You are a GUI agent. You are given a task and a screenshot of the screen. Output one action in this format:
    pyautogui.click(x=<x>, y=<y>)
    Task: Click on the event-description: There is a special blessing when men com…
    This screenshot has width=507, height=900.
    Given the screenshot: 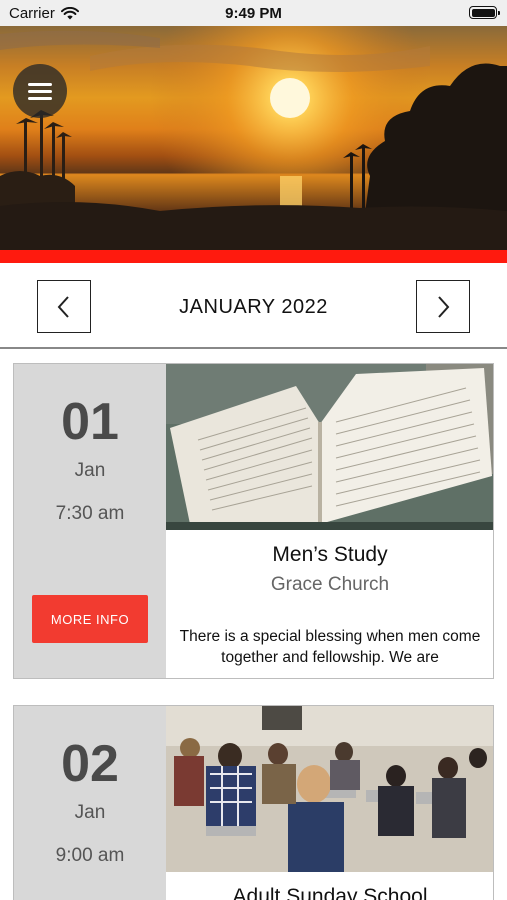 What is the action you would take?
    pyautogui.click(x=330, y=647)
    